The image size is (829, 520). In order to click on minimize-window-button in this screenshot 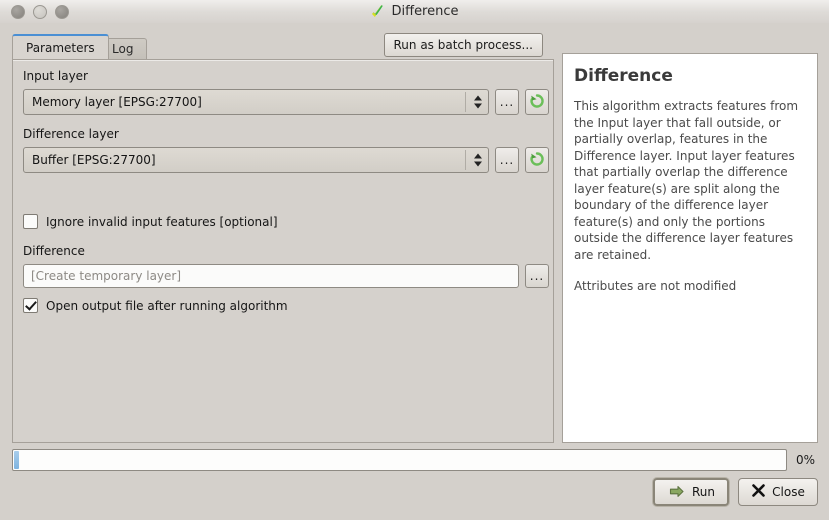, I will do `click(40, 11)`.